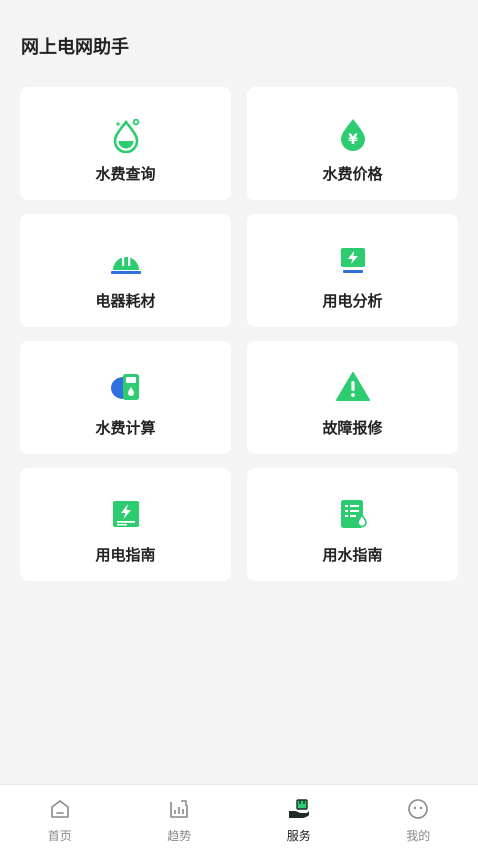  Describe the element at coordinates (125, 301) in the screenshot. I see `card-label: 电器耗材` at that location.